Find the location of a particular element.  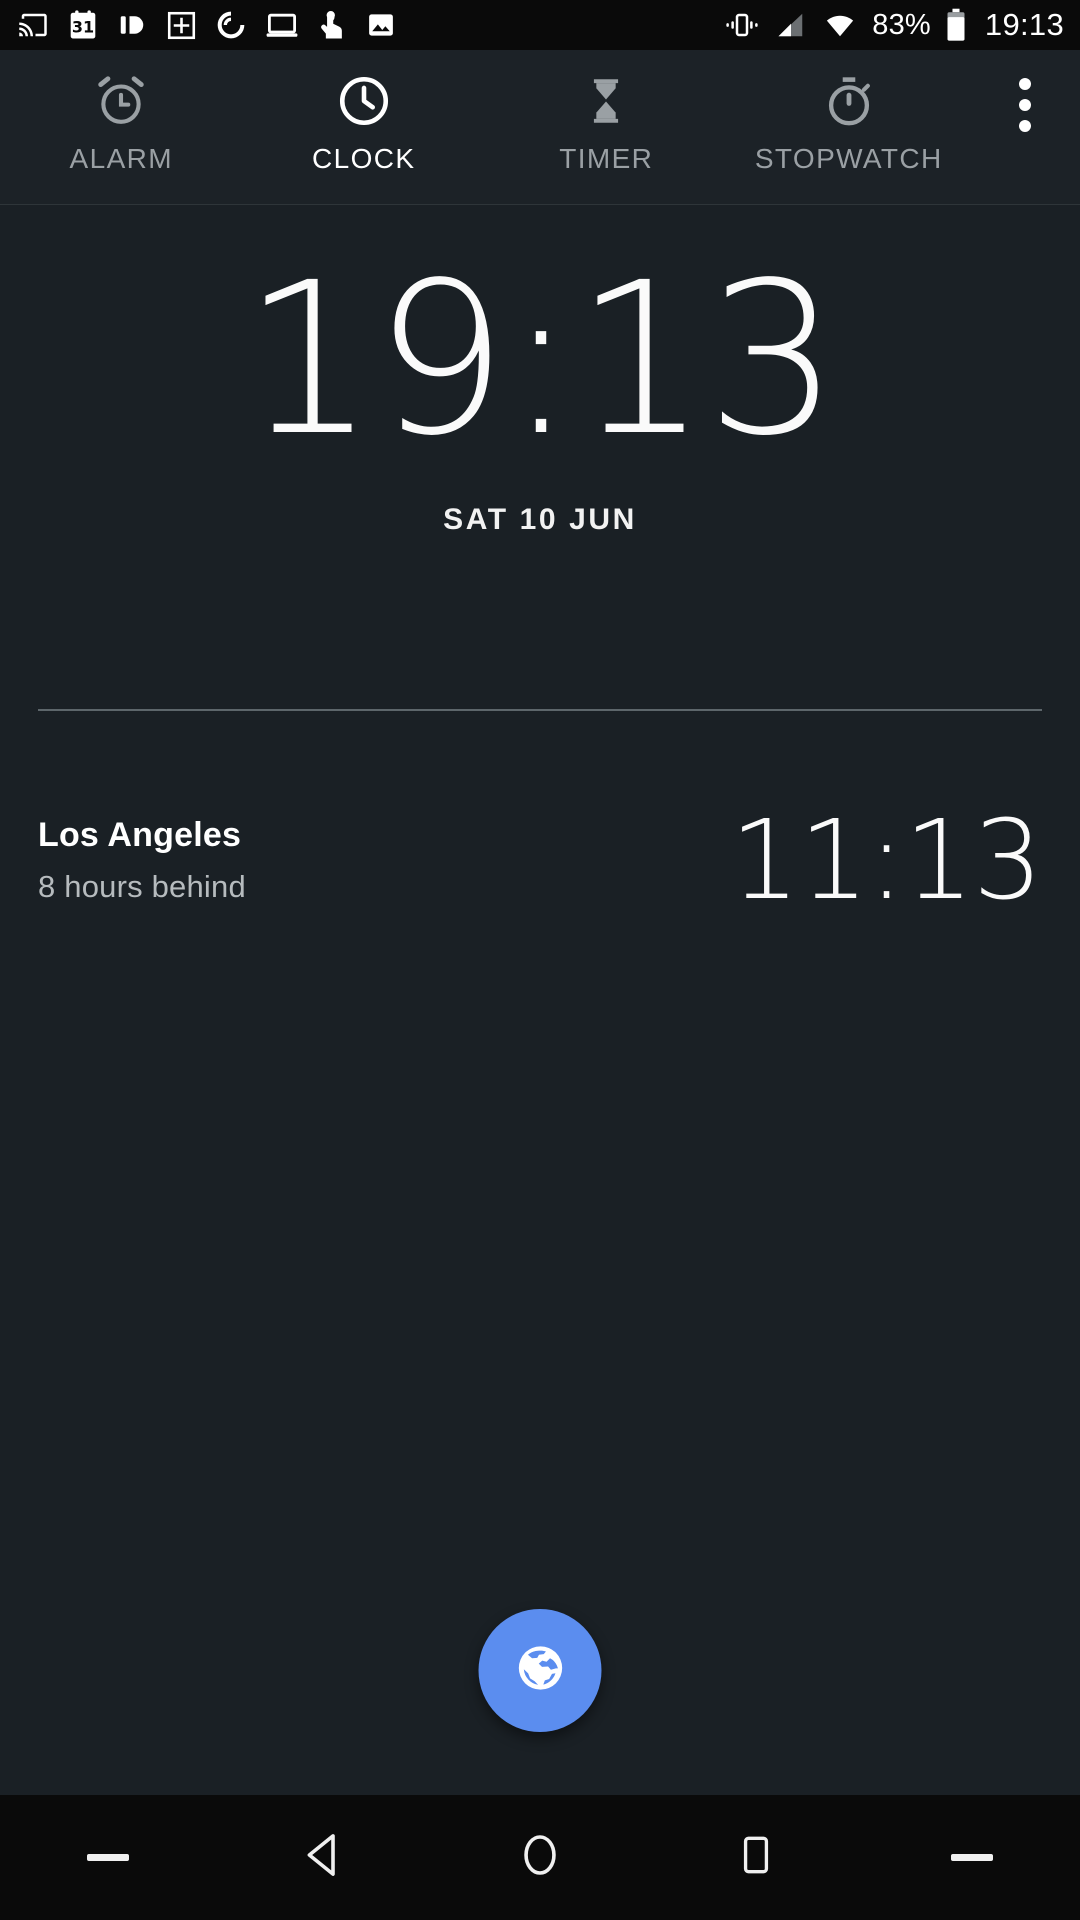

globe-icon is located at coordinates (540, 1670).